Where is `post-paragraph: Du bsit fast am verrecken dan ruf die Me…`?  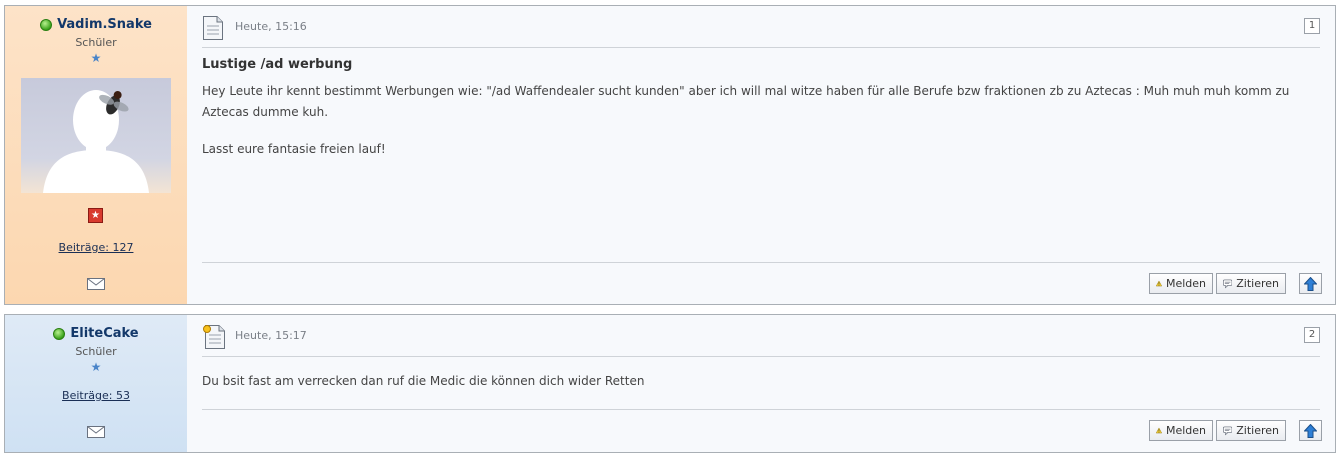
post-paragraph: Du bsit fast am verrecken dan ruf die Me… is located at coordinates (423, 381).